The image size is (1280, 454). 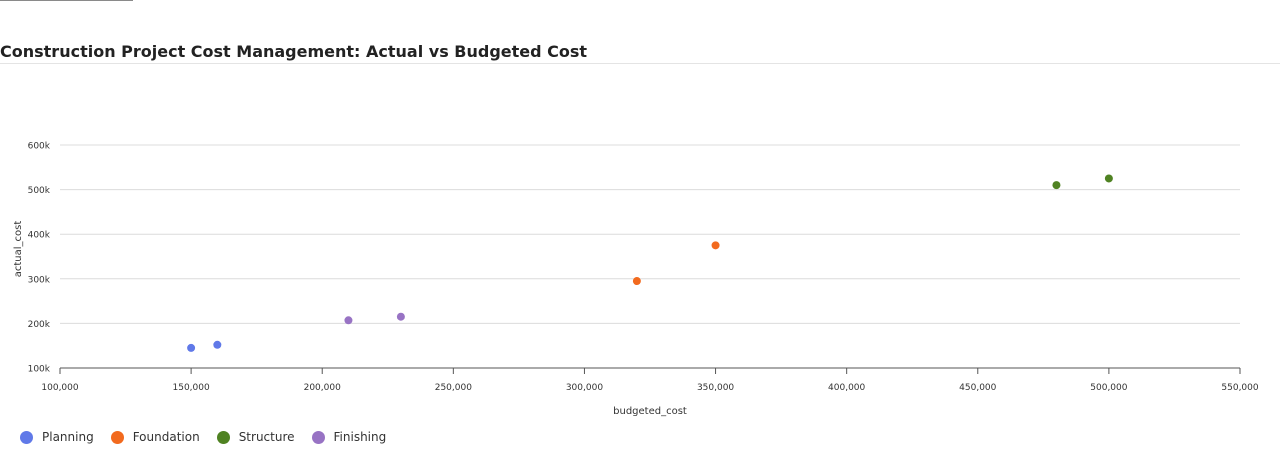 What do you see at coordinates (977, 388) in the screenshot?
I see `x-tick-label: 450,000` at bounding box center [977, 388].